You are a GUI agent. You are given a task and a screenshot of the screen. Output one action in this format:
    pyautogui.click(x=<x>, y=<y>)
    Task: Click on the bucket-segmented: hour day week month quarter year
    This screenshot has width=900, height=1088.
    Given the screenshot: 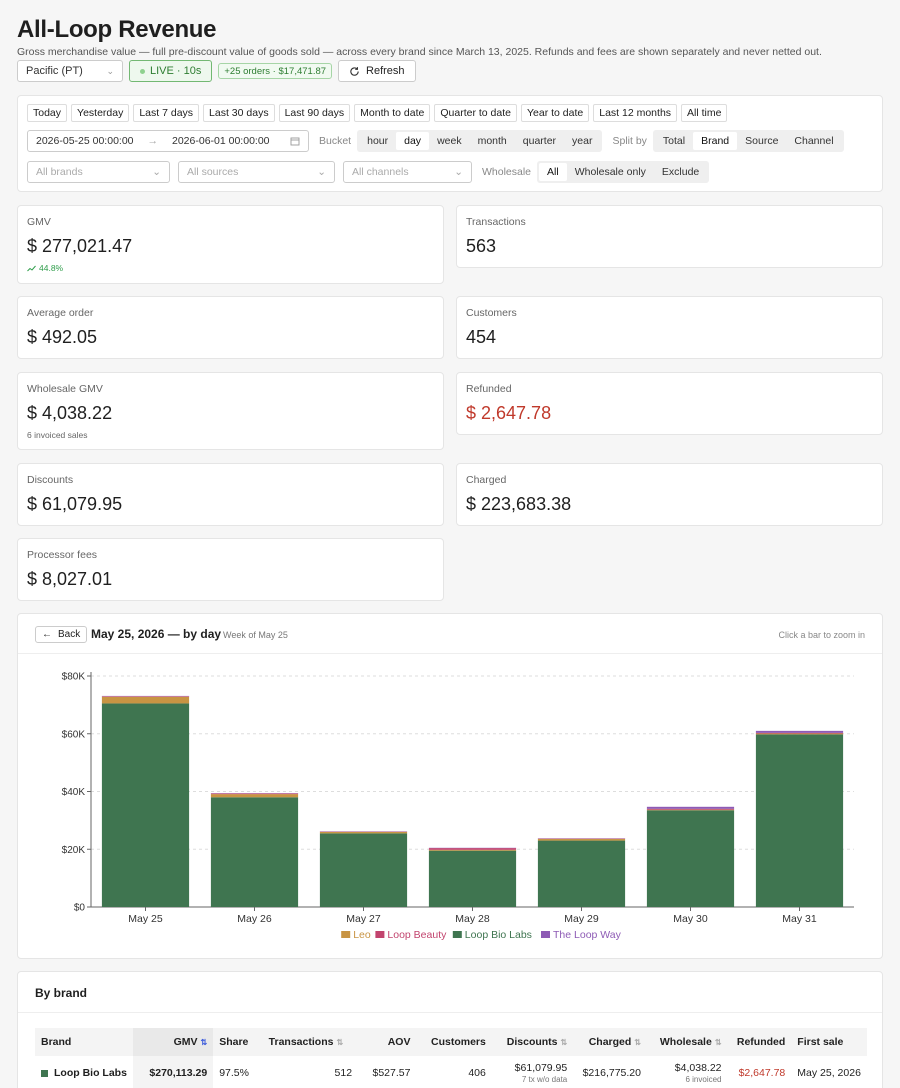 What is the action you would take?
    pyautogui.click(x=480, y=141)
    